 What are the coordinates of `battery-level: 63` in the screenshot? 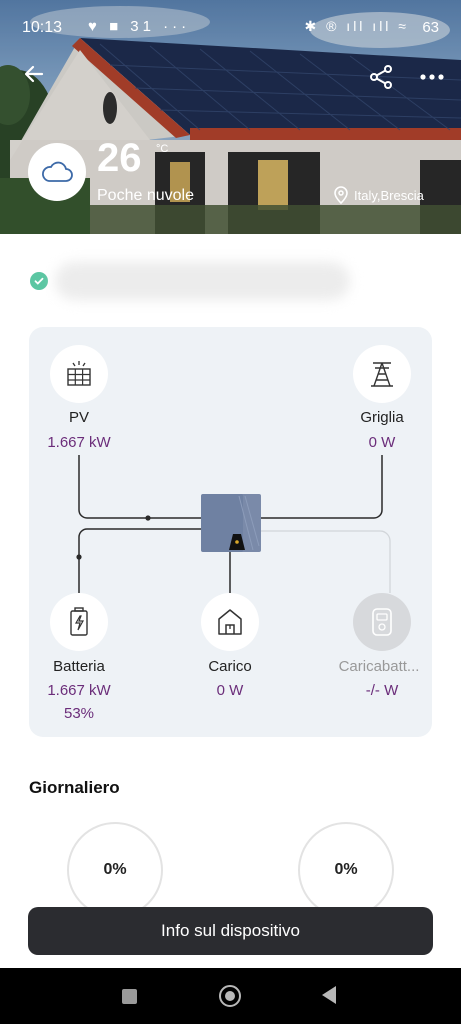 It's located at (430, 27).